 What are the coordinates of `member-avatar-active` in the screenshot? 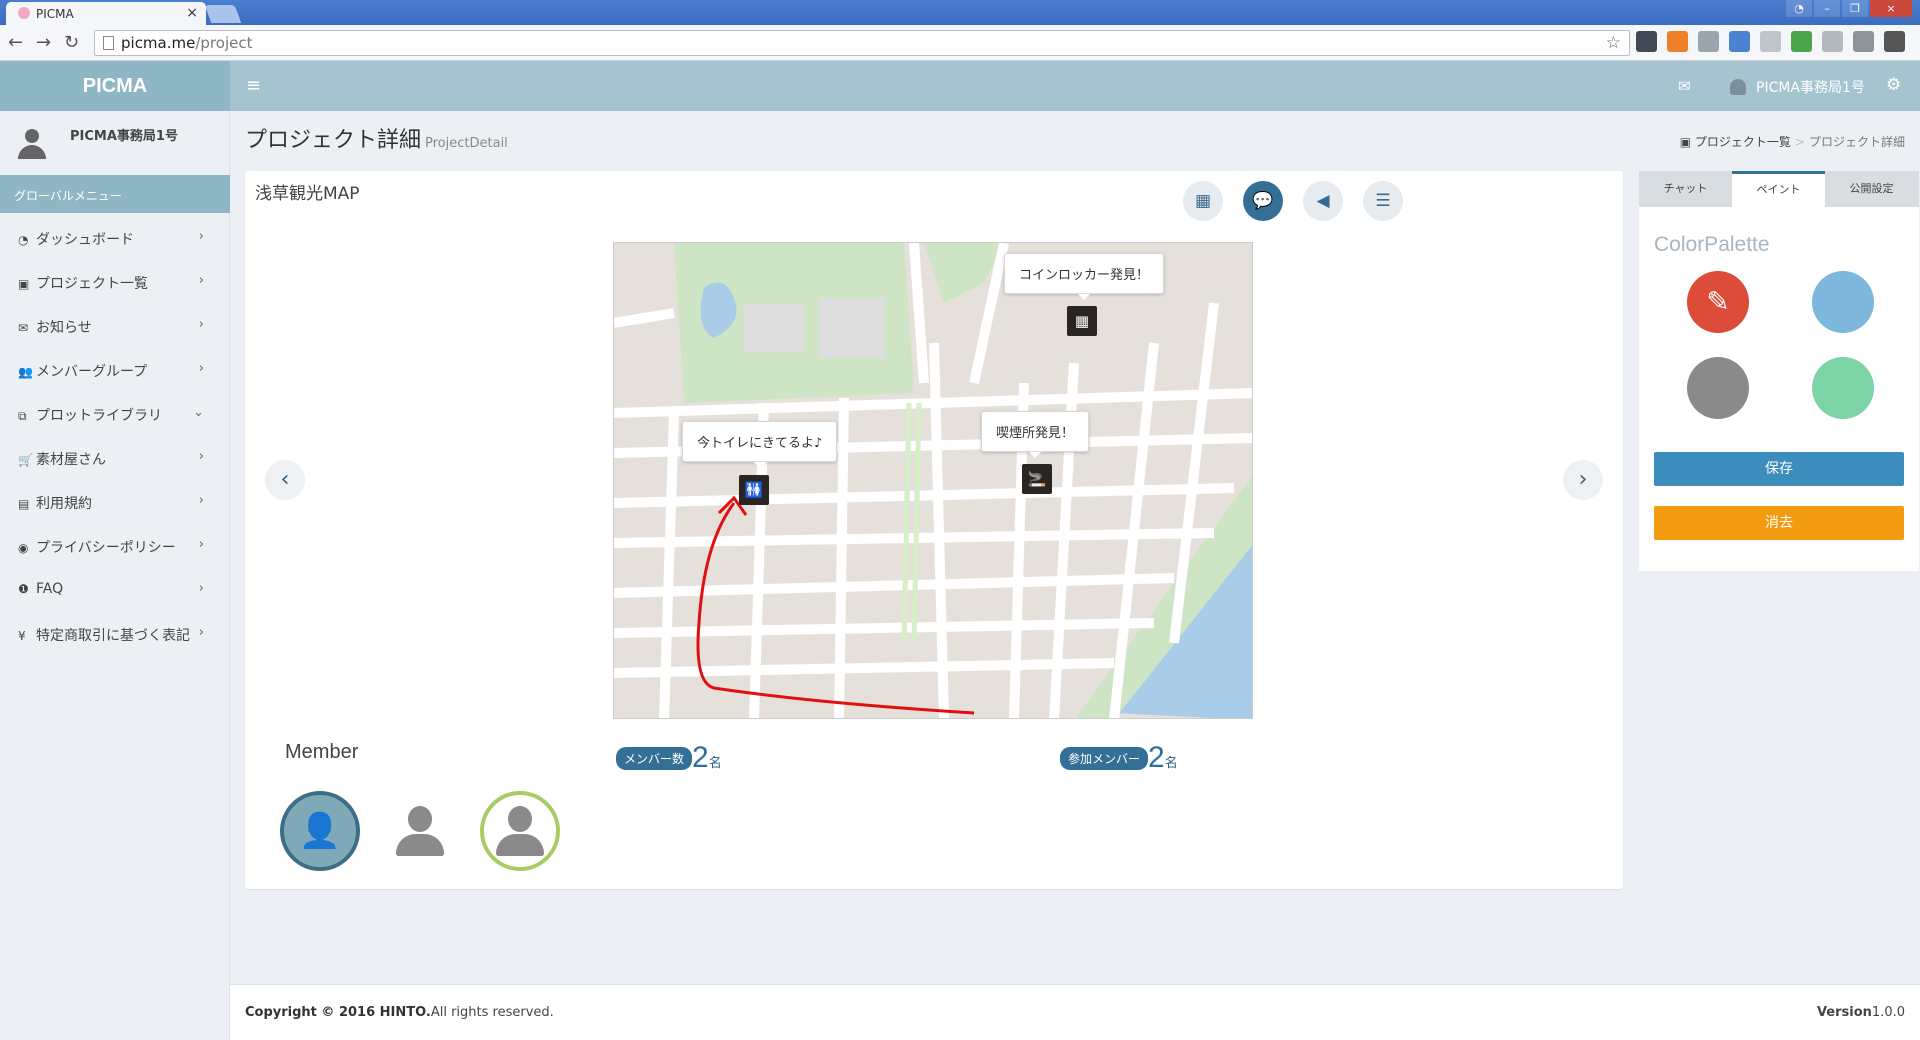 It's located at (520, 831).